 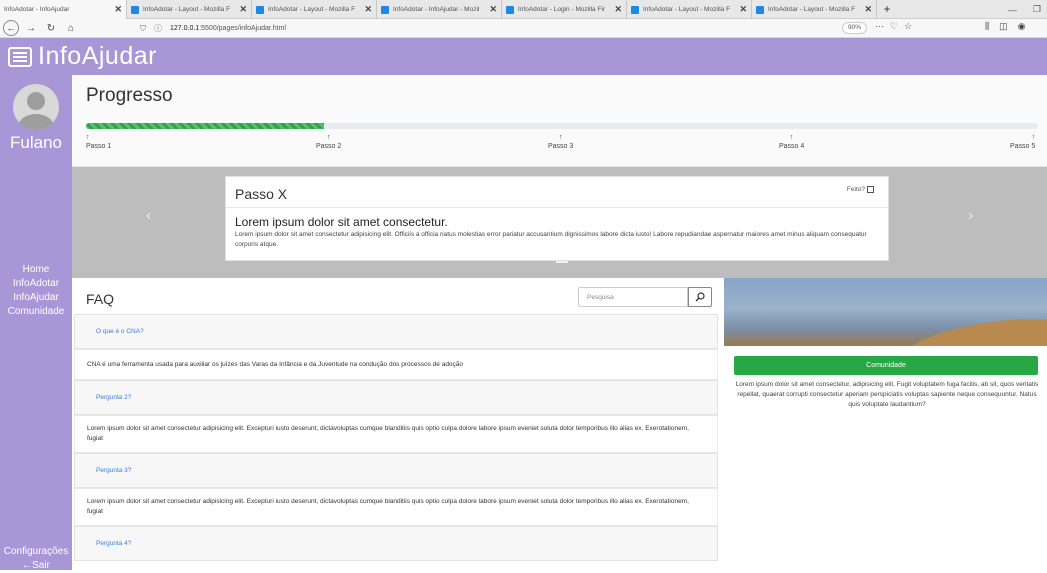 I want to click on zoom-level: 90%, so click(x=855, y=28).